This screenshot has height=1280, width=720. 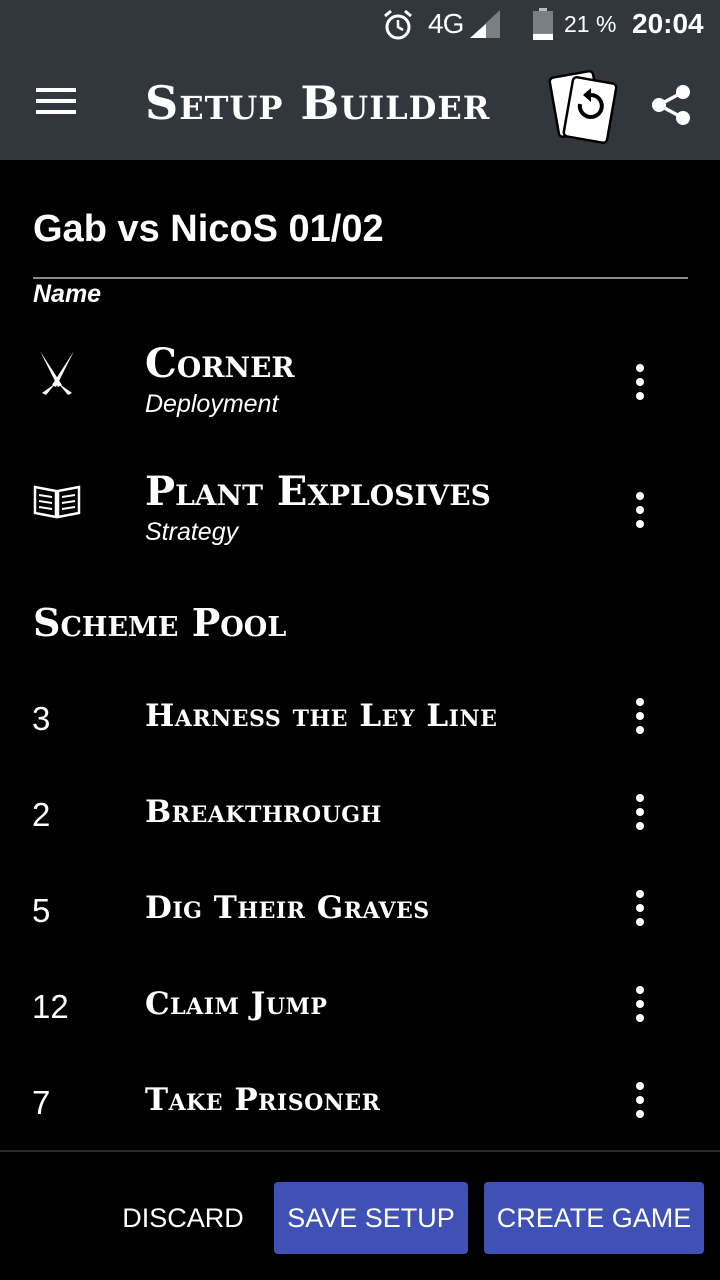 What do you see at coordinates (360, 278) in the screenshot?
I see `name-field-underline` at bounding box center [360, 278].